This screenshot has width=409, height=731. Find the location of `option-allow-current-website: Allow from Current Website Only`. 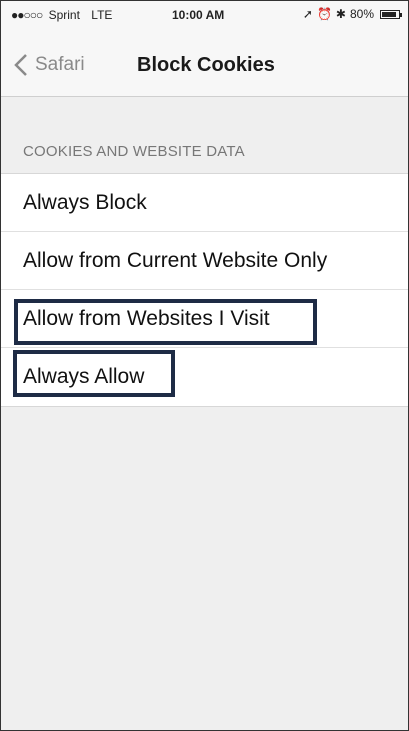

option-allow-current-website: Allow from Current Website Only is located at coordinates (204, 261).